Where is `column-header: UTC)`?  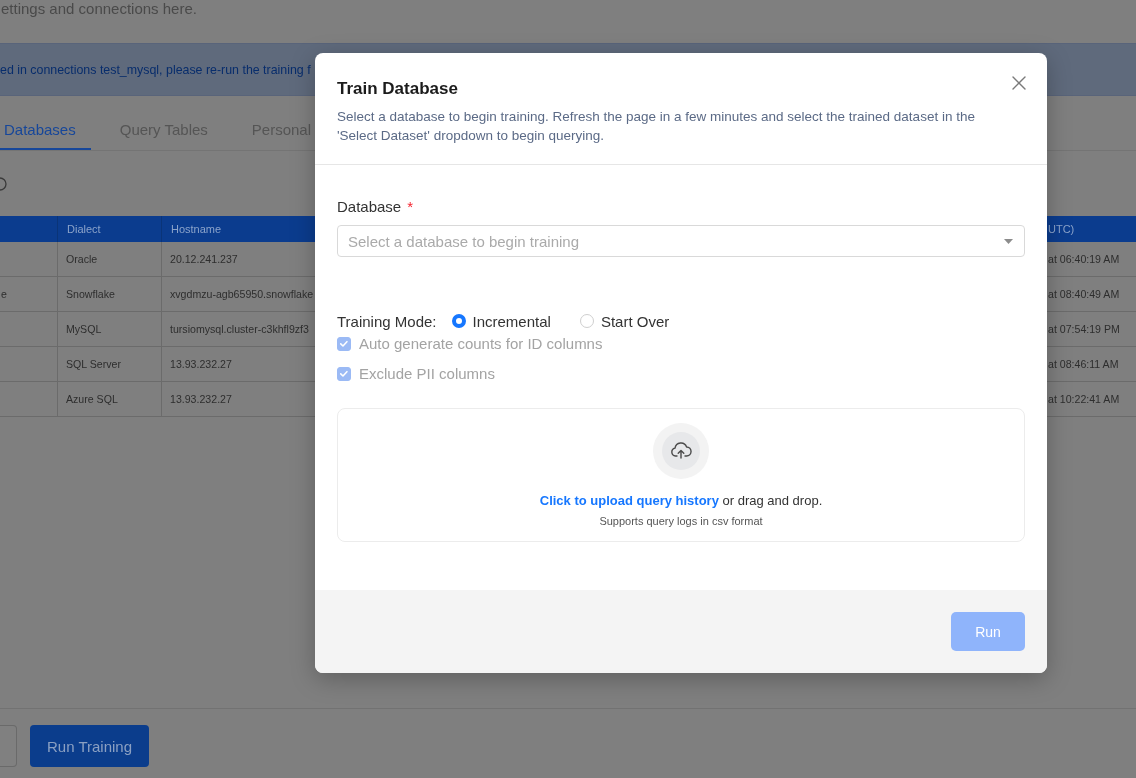 column-header: UTC) is located at coordinates (1061, 229).